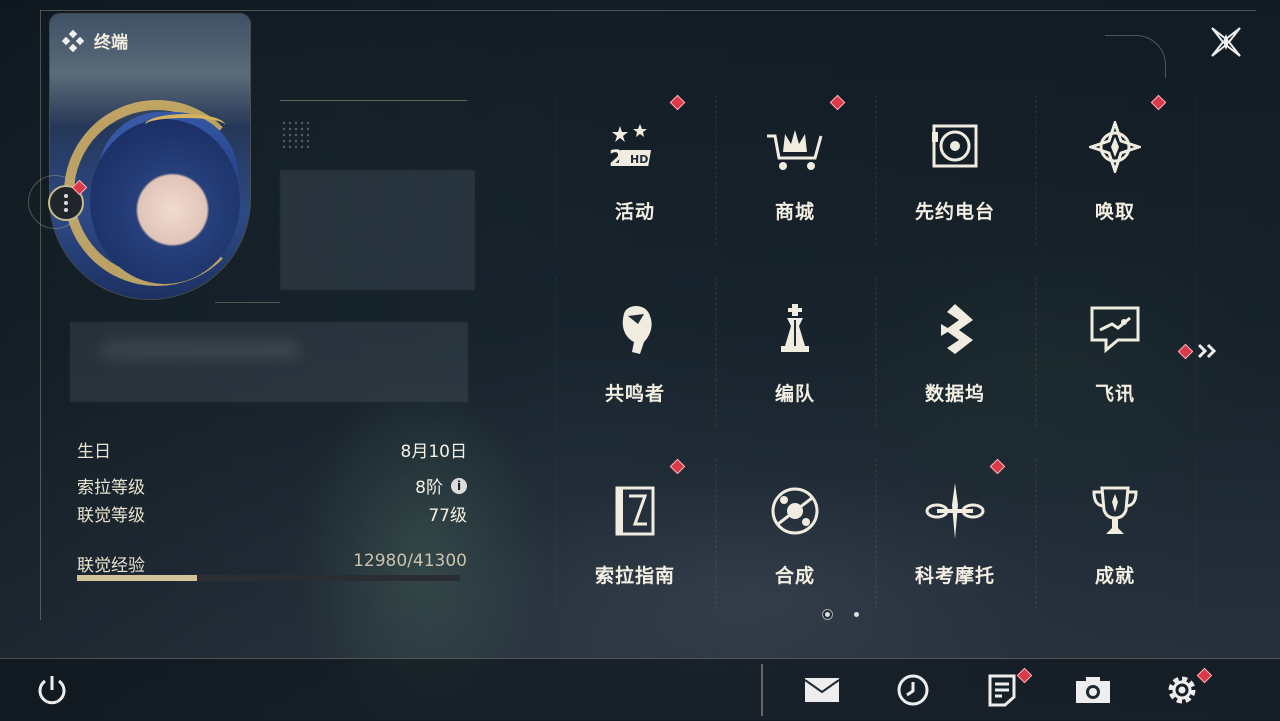 The height and width of the screenshot is (721, 1280). I want to click on birthday-row: 生日 8月10日, so click(272, 449).